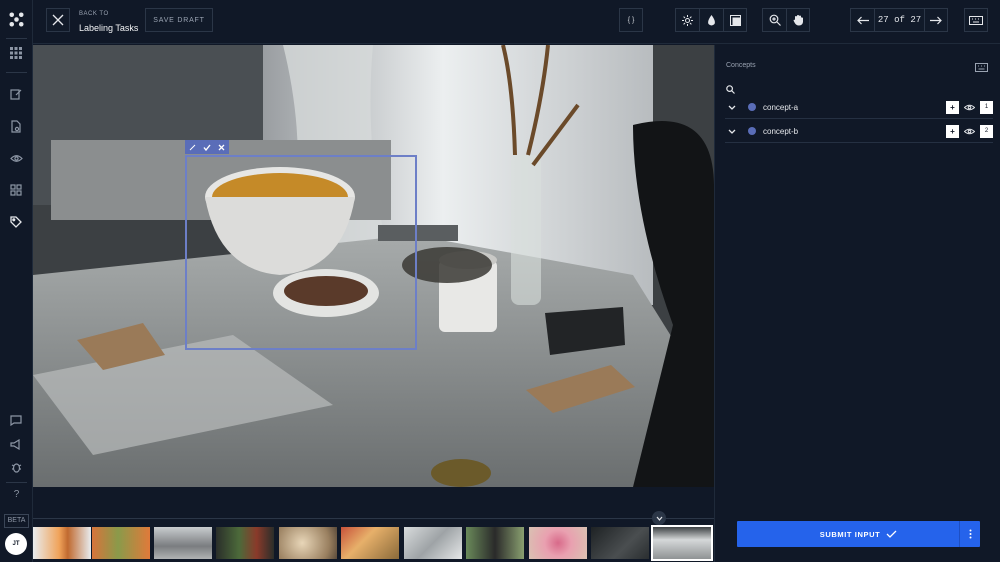 The image size is (1000, 562). I want to click on thumbnail-street, so click(245, 543).